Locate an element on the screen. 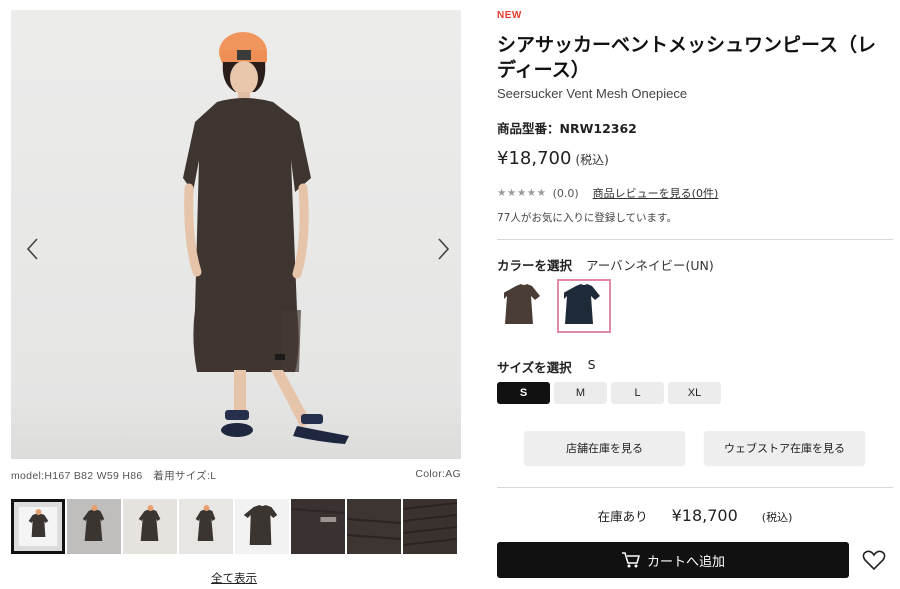 Image resolution: width=900 pixels, height=589 pixels. heart-icon is located at coordinates (874, 560).